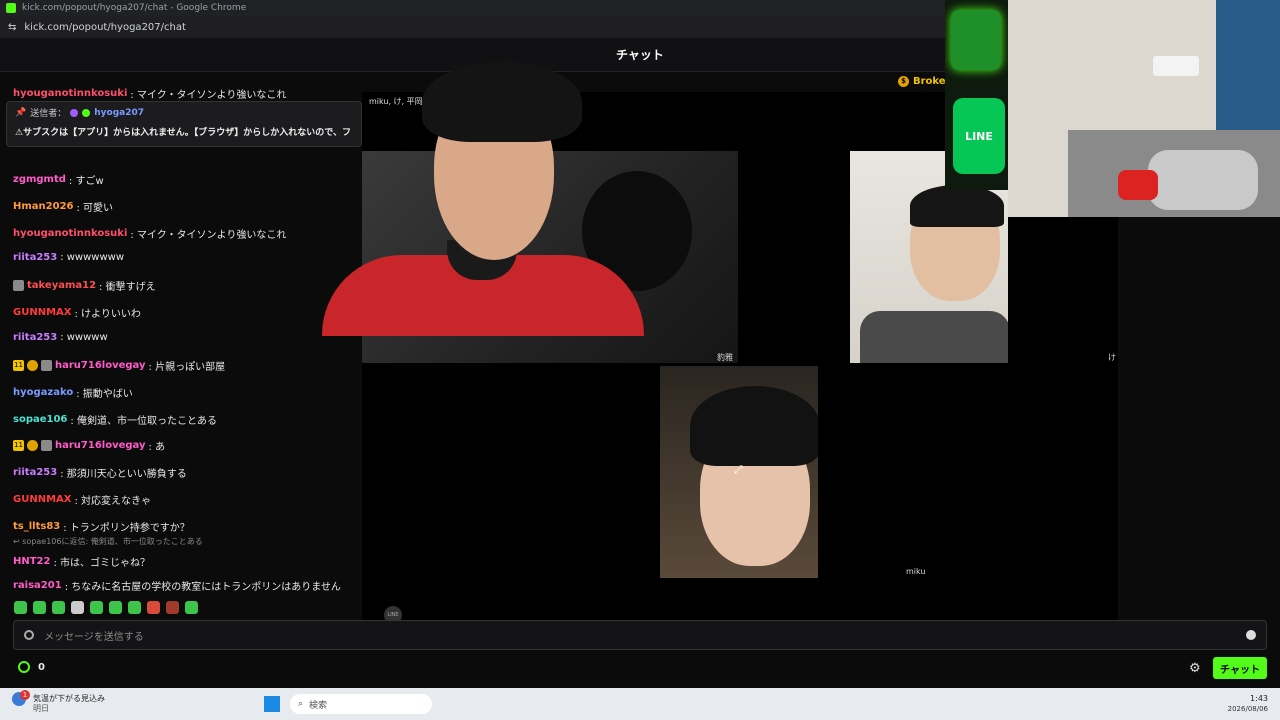 This screenshot has height=720, width=1280. I want to click on chat-message: sopae106: 俺剣道、市一位取ったことある, so click(115, 419).